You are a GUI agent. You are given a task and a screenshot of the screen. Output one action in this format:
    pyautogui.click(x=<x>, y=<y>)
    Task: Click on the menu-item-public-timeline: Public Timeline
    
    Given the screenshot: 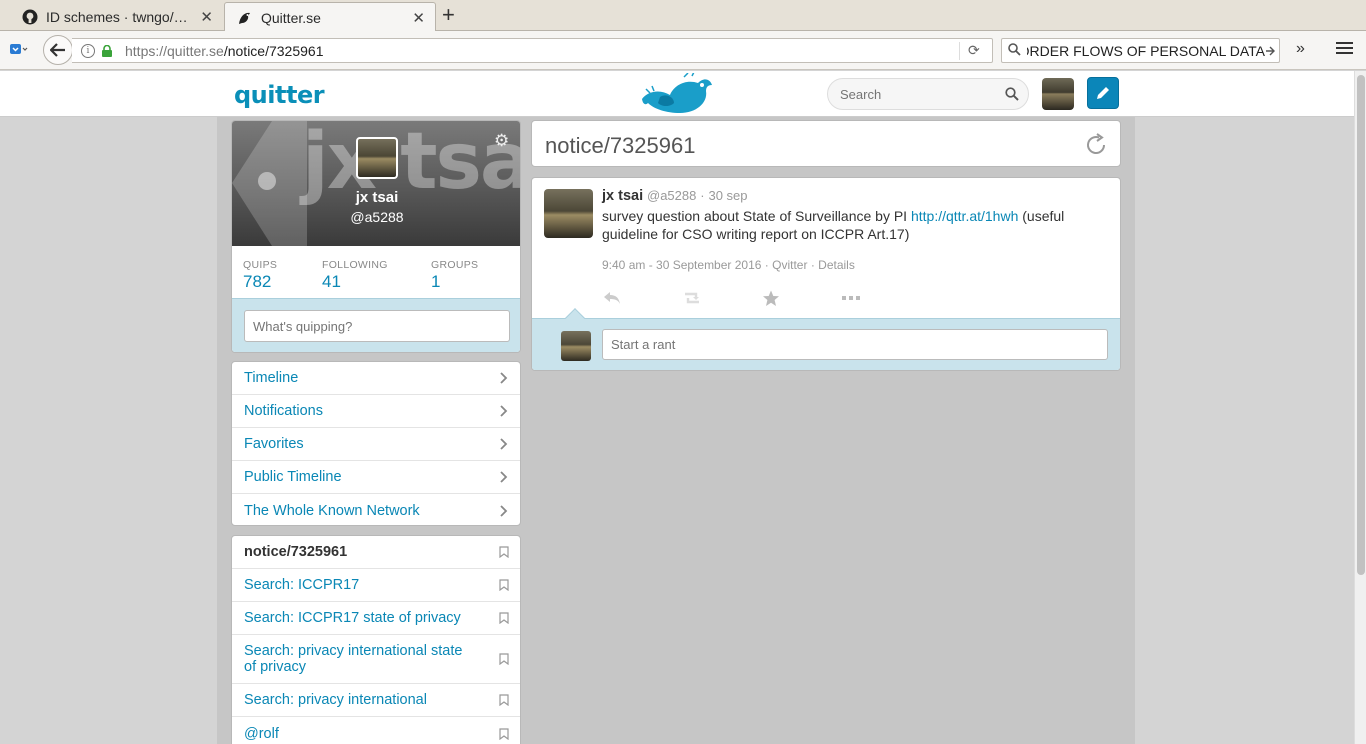 What is the action you would take?
    pyautogui.click(x=376, y=477)
    